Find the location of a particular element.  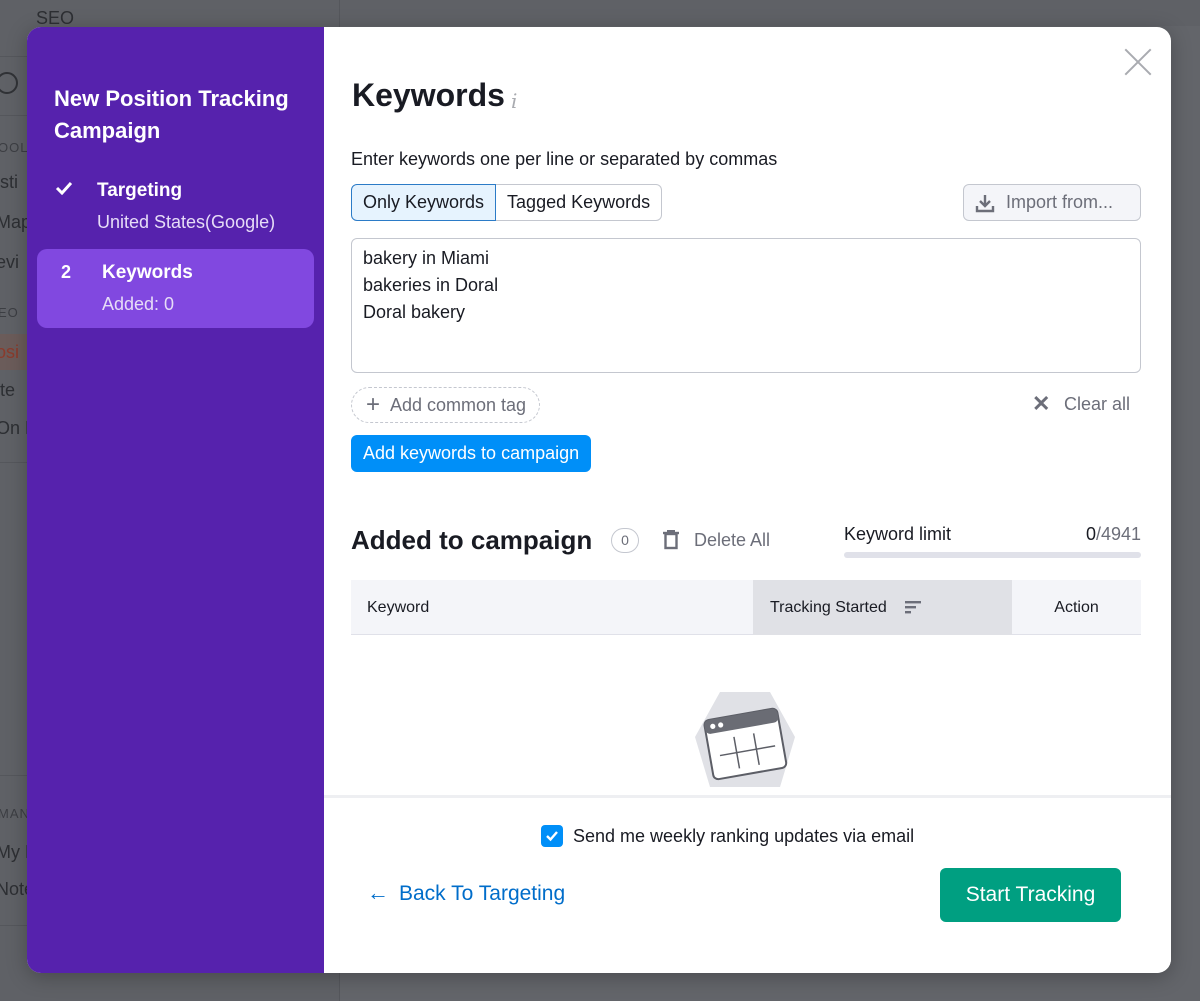

back-label: Back To Targeting is located at coordinates (482, 893).